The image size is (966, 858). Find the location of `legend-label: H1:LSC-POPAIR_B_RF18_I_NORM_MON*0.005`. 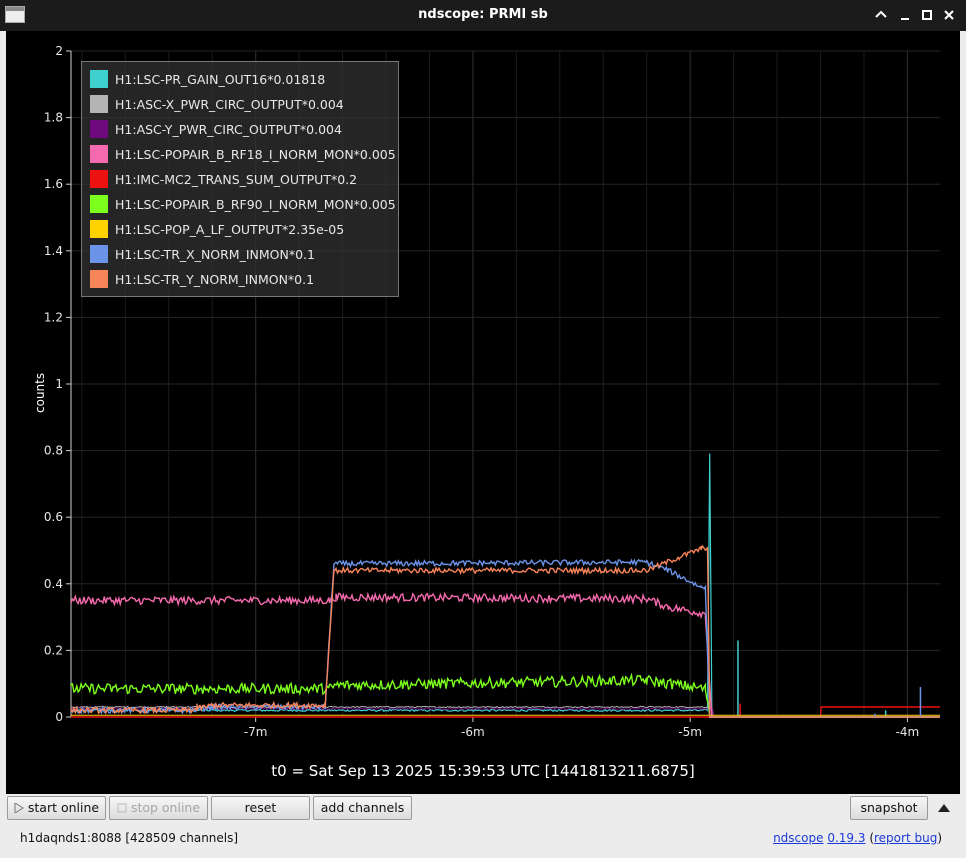

legend-label: H1:LSC-POPAIR_B_RF18_I_NORM_MON*0.005 is located at coordinates (255, 154).